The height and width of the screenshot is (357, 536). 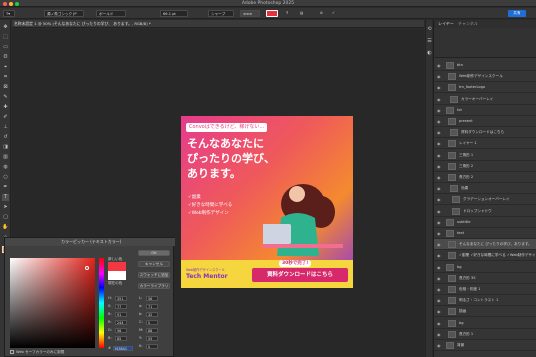 What do you see at coordinates (121, 322) in the screenshot?
I see `r-input: 244` at bounding box center [121, 322].